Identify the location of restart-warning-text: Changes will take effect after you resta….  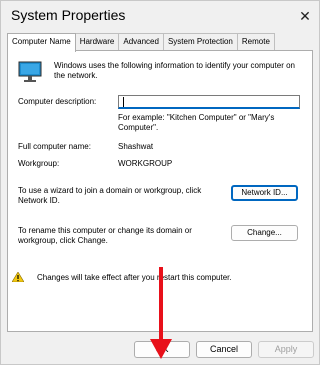
(134, 277).